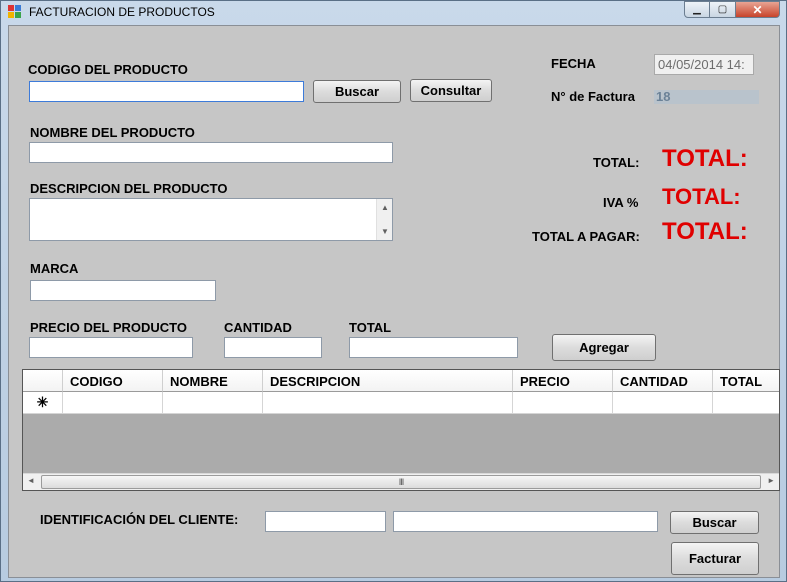 This screenshot has width=787, height=582. Describe the element at coordinates (604, 347) in the screenshot. I see `agregar-button: Agregar` at that location.